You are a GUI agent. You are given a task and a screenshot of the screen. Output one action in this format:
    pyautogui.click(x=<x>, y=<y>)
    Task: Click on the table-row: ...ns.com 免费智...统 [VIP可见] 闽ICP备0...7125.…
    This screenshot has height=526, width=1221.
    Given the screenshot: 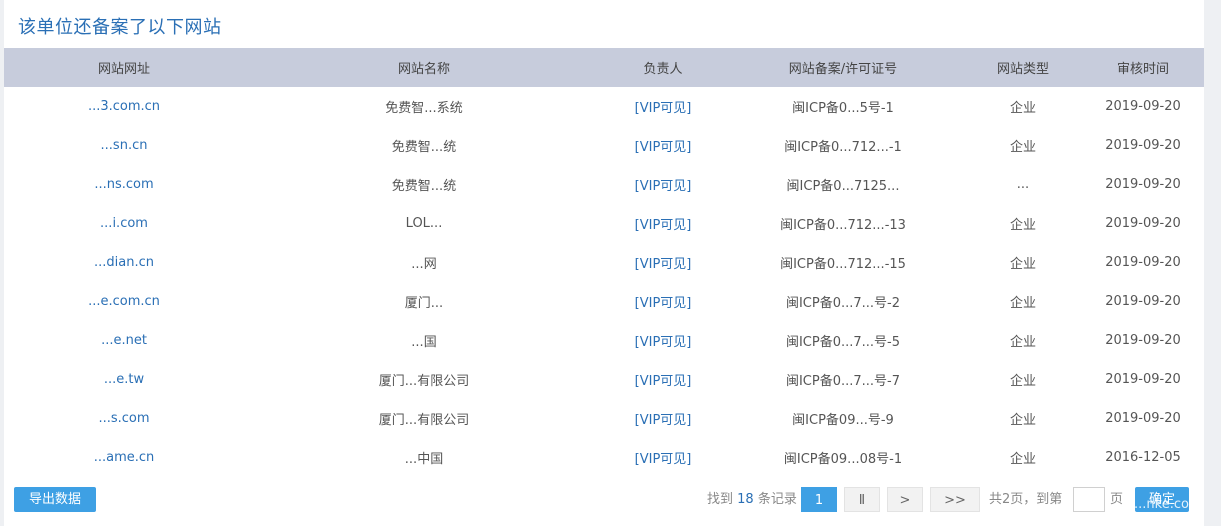 What is the action you would take?
    pyautogui.click(x=604, y=184)
    